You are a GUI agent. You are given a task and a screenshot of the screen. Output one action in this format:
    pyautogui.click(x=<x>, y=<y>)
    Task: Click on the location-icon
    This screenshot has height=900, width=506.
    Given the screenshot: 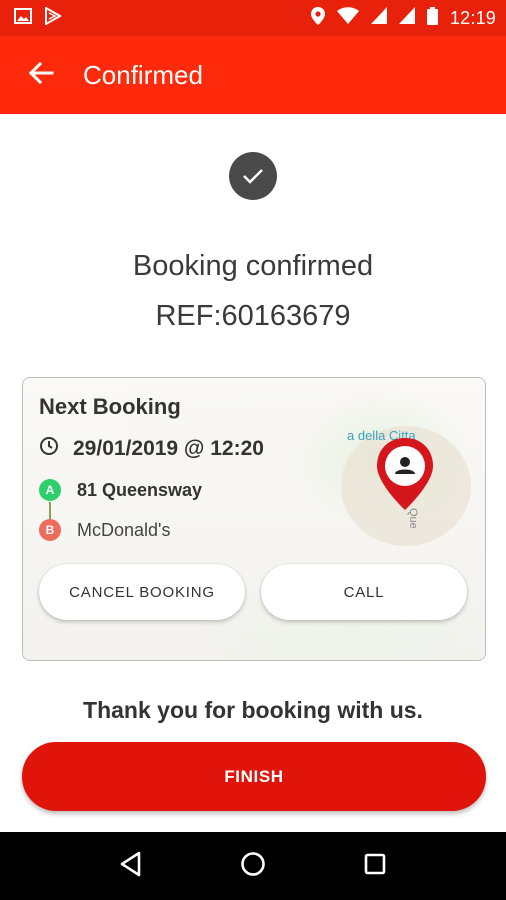 What is the action you would take?
    pyautogui.click(x=317, y=18)
    